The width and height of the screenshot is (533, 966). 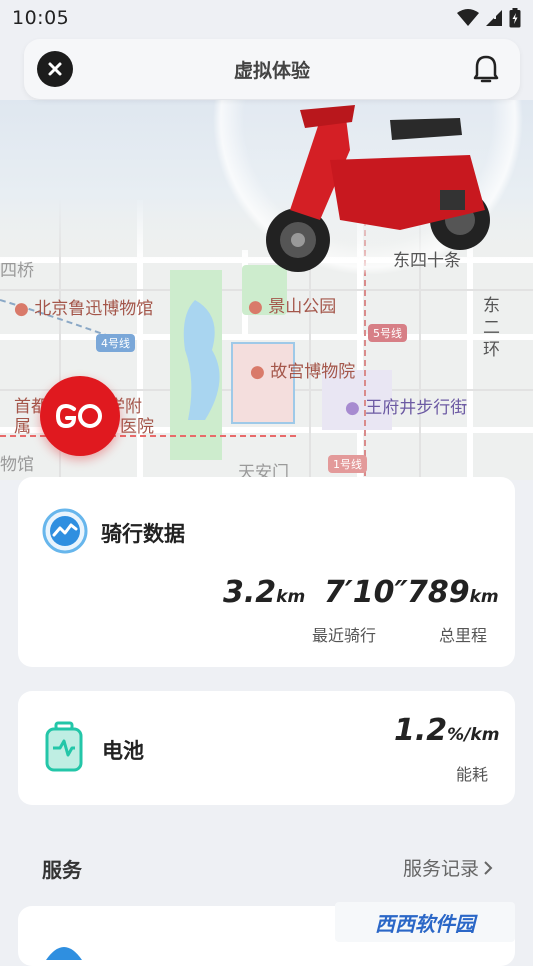 I want to click on battery-card-title: 电池, so click(x=123, y=751).